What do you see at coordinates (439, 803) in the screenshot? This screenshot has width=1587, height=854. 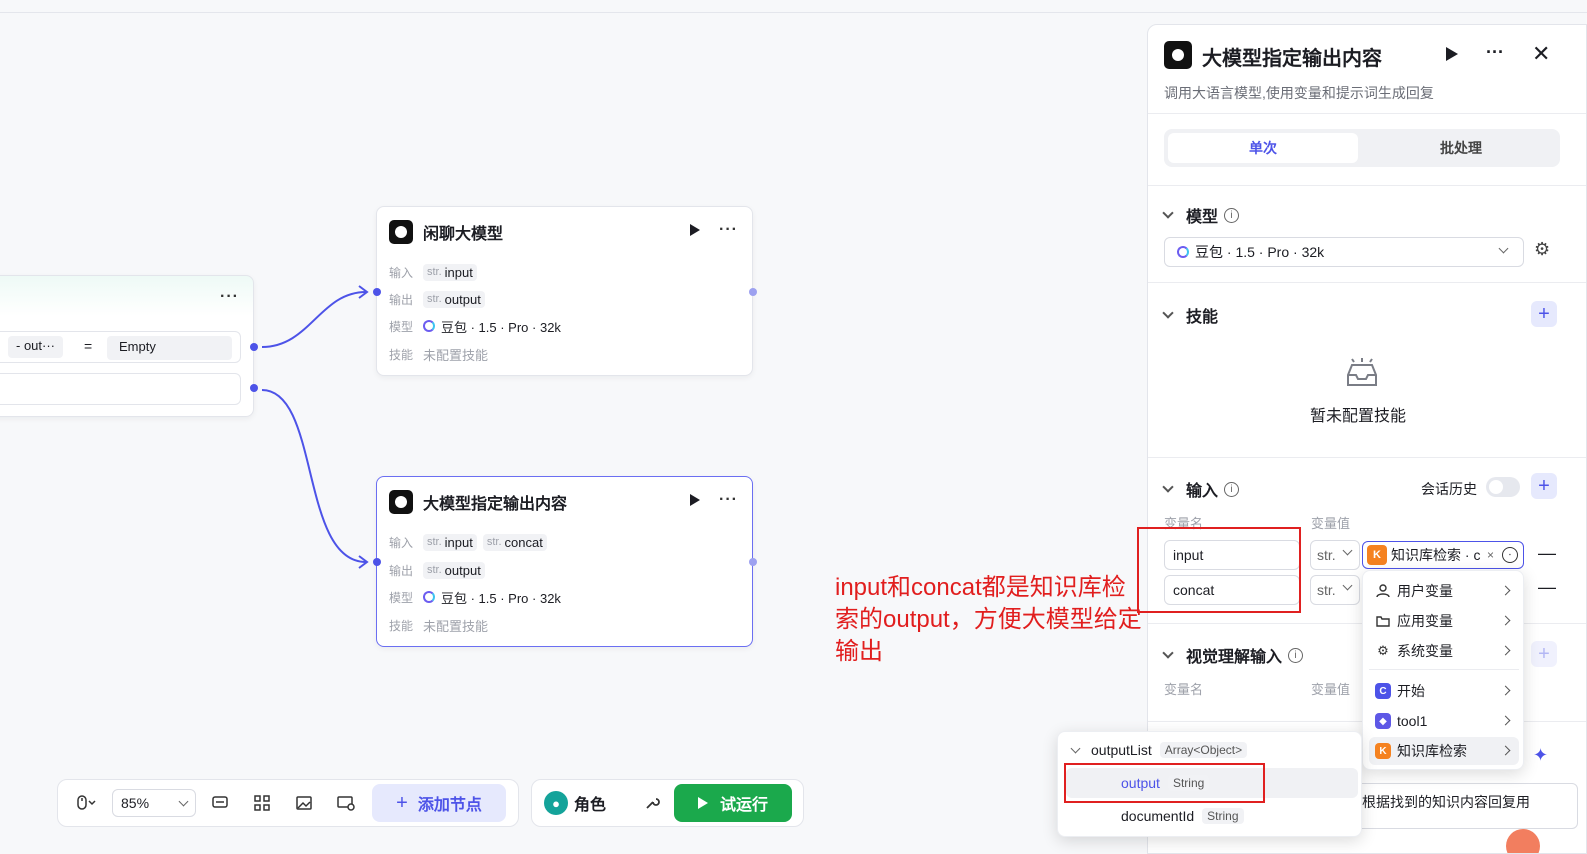 I see `add-node-button: + 添加节点` at bounding box center [439, 803].